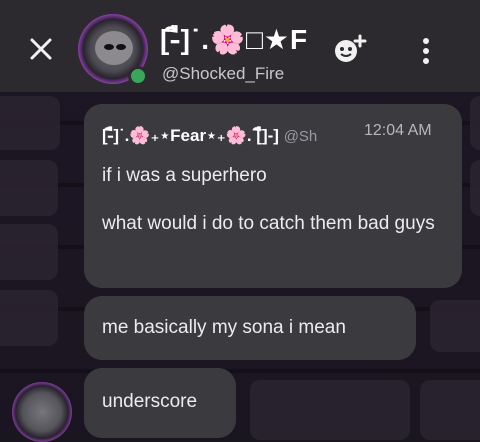  Describe the element at coordinates (42, 412) in the screenshot. I see `avatar` at that location.